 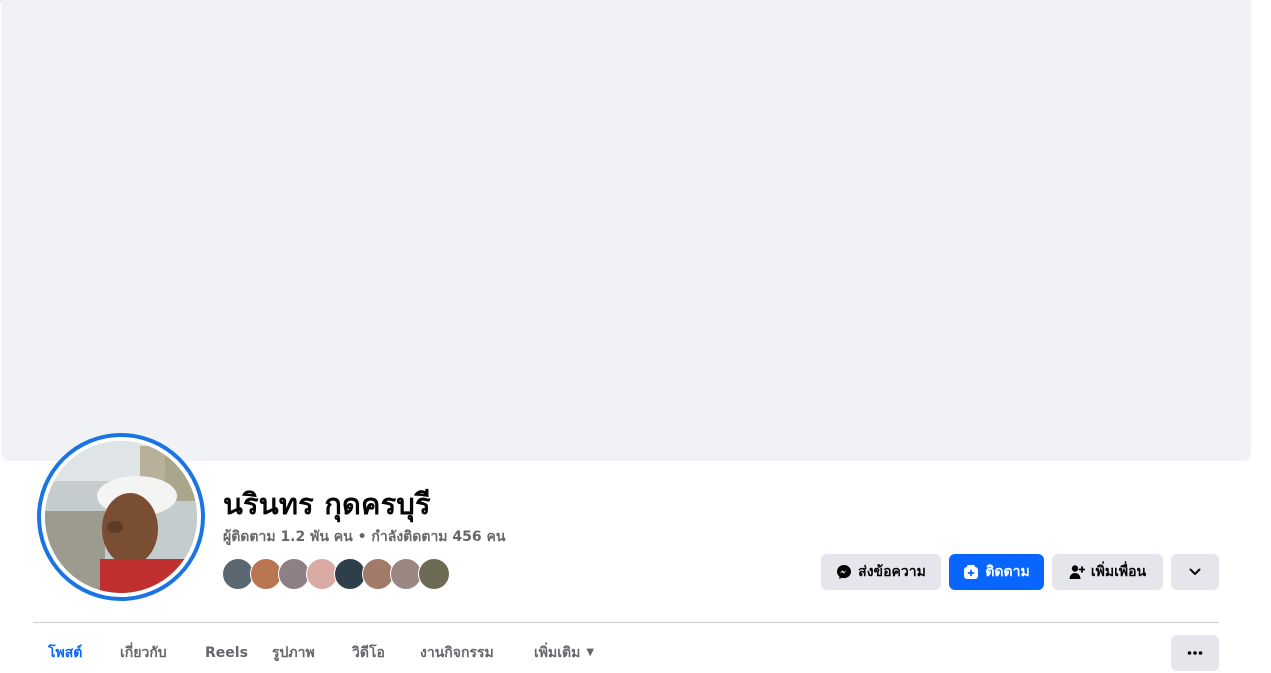 I want to click on follow-icon, so click(x=971, y=572).